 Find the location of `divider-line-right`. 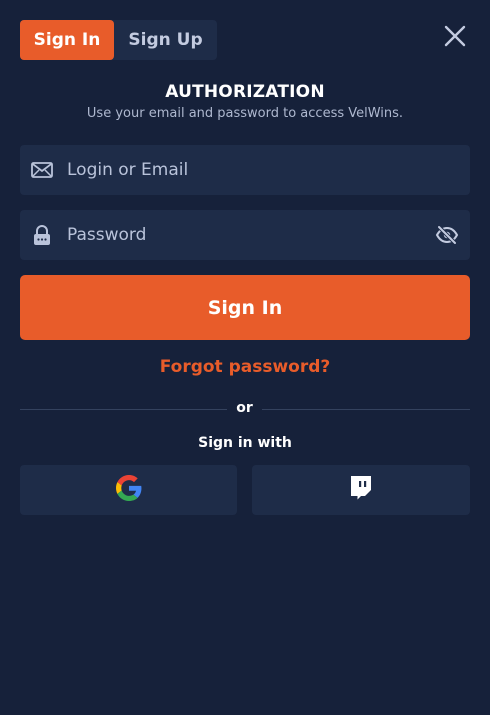

divider-line-right is located at coordinates (366, 409).